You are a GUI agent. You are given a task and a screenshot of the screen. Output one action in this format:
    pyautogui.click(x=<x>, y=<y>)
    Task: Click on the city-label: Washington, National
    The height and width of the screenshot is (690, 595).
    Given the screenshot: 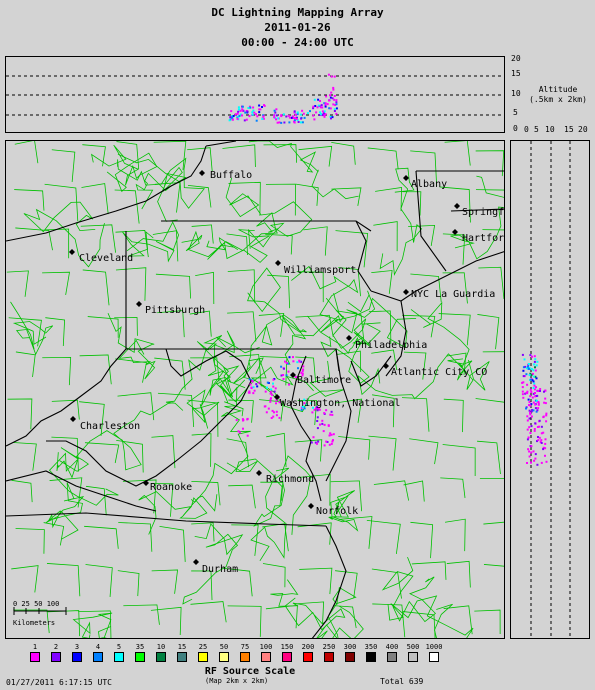 What is the action you would take?
    pyautogui.click(x=340, y=403)
    